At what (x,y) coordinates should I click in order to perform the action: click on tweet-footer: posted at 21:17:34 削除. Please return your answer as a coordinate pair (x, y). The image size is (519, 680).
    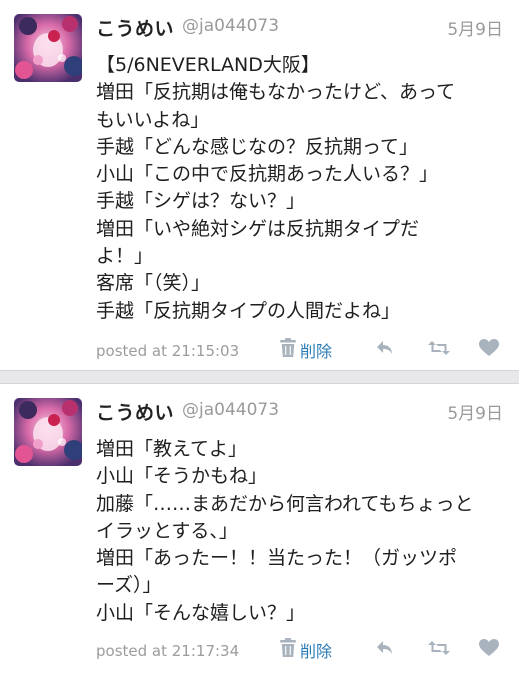
    Looking at the image, I should click on (306, 651).